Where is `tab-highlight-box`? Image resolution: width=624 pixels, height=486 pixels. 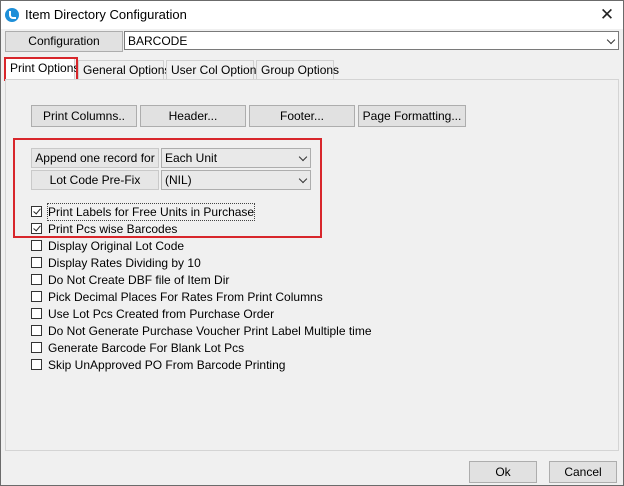 tab-highlight-box is located at coordinates (41, 69).